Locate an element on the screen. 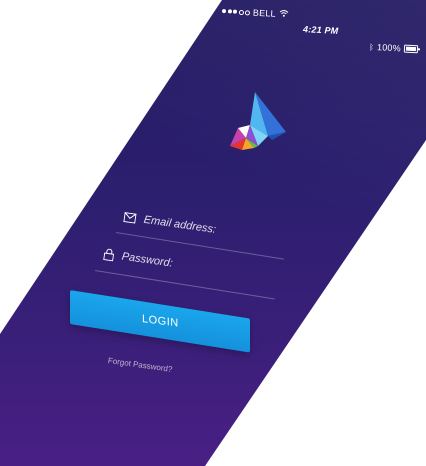 The image size is (426, 466). app-logo is located at coordinates (257, 124).